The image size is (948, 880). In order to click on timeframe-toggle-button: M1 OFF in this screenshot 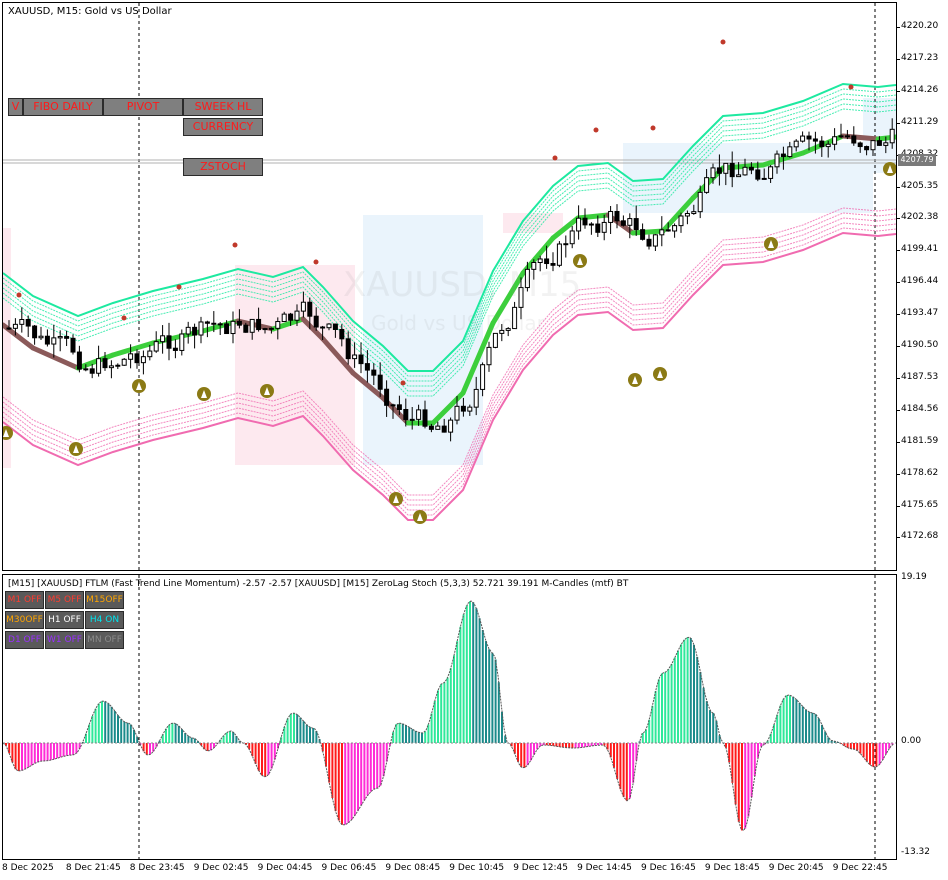, I will do `click(24, 600)`.